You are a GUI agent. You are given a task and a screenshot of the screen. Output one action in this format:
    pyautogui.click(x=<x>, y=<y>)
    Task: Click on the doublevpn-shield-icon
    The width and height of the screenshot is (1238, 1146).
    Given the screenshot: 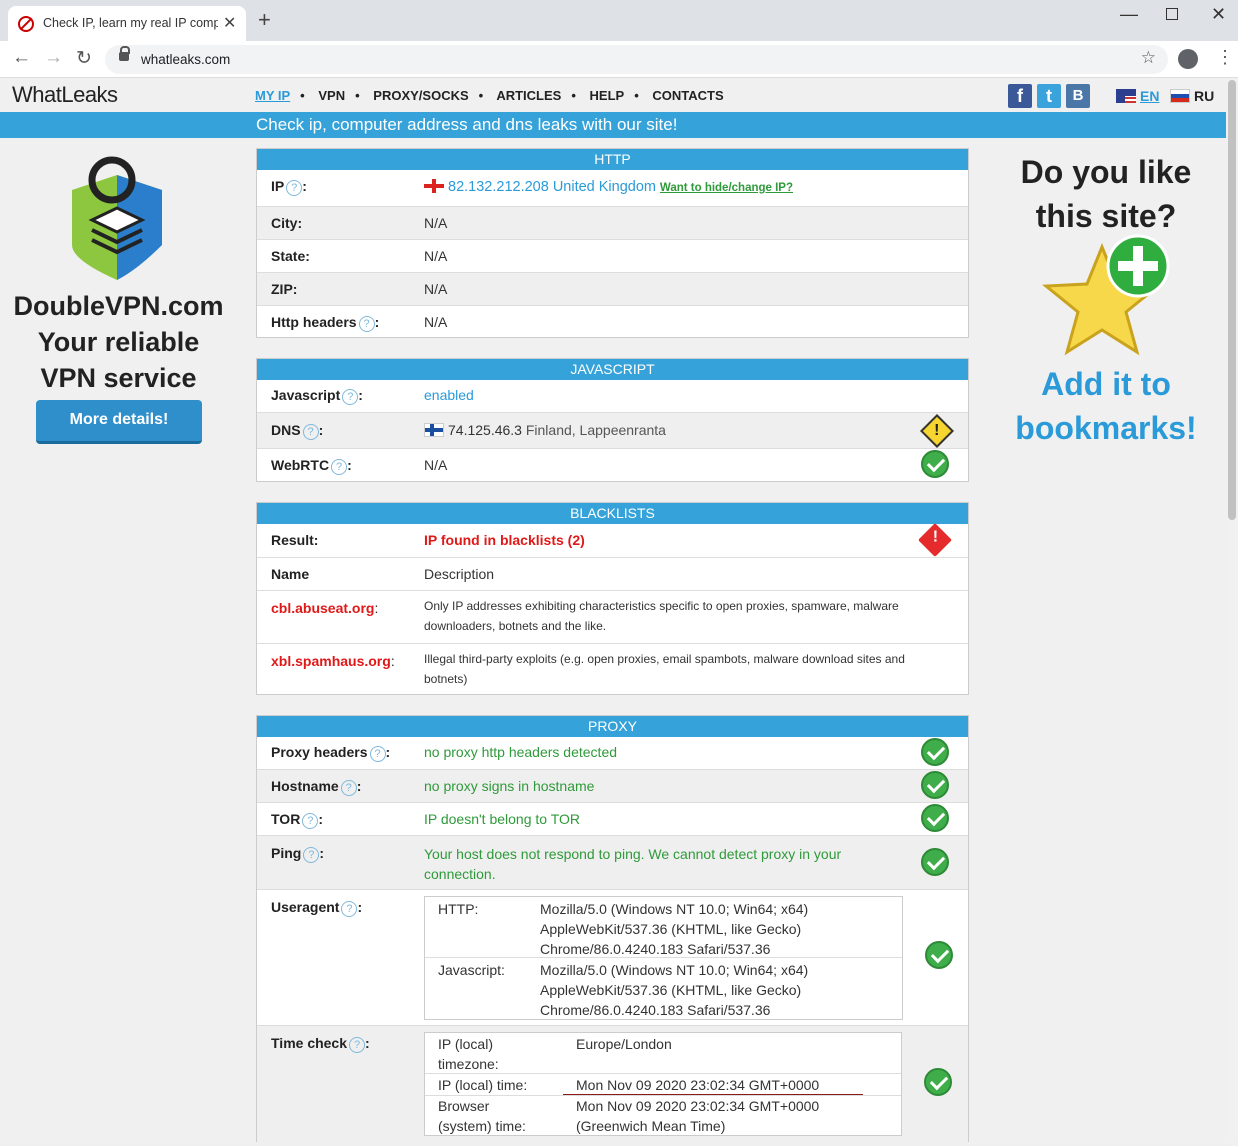 What is the action you would take?
    pyautogui.click(x=117, y=218)
    